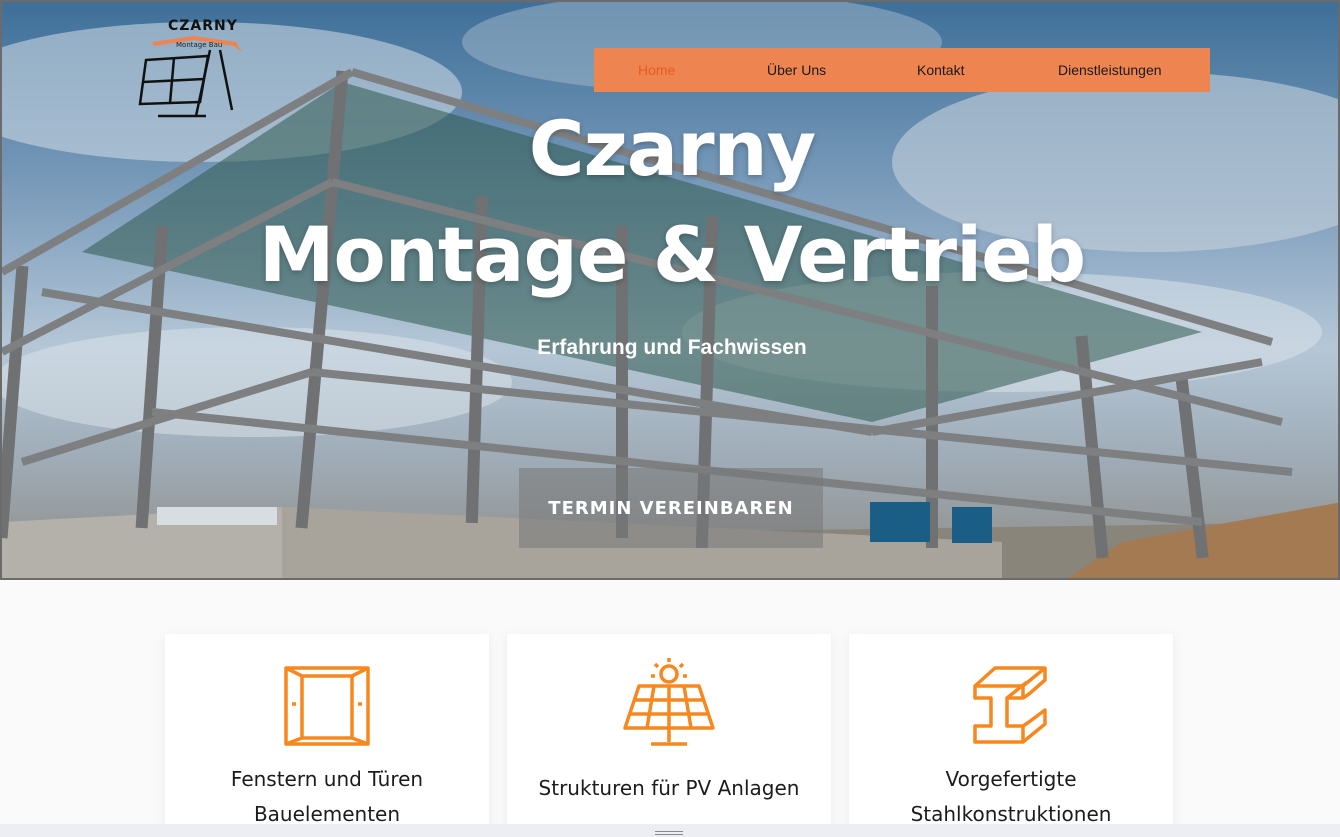 The image size is (1340, 837). I want to click on window-door-icon, so click(327, 706).